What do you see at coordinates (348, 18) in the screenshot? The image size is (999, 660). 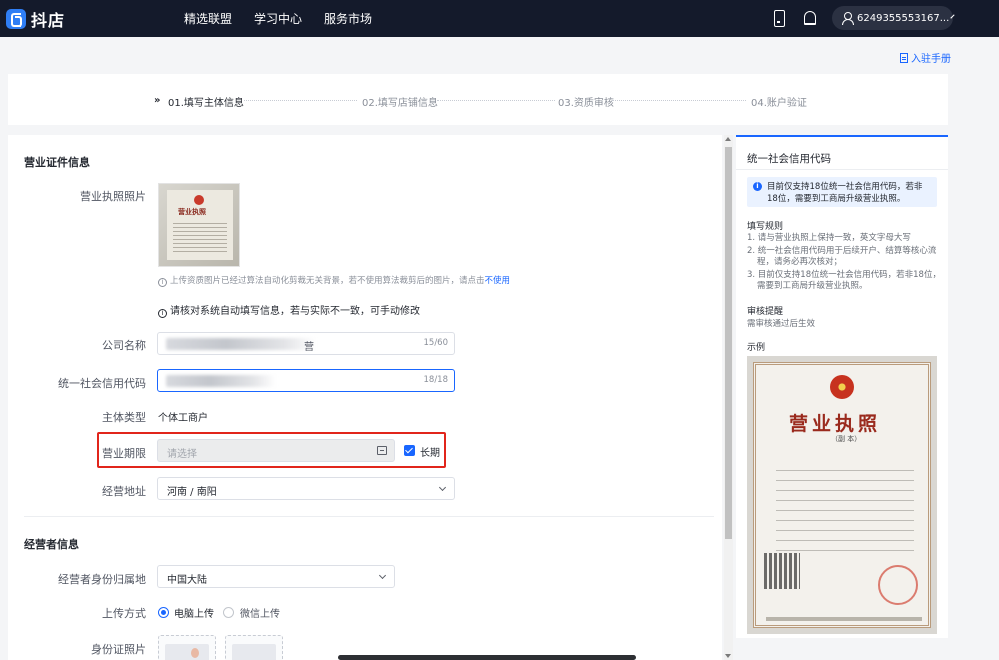 I see `nav-item-service-market: 服务市场` at bounding box center [348, 18].